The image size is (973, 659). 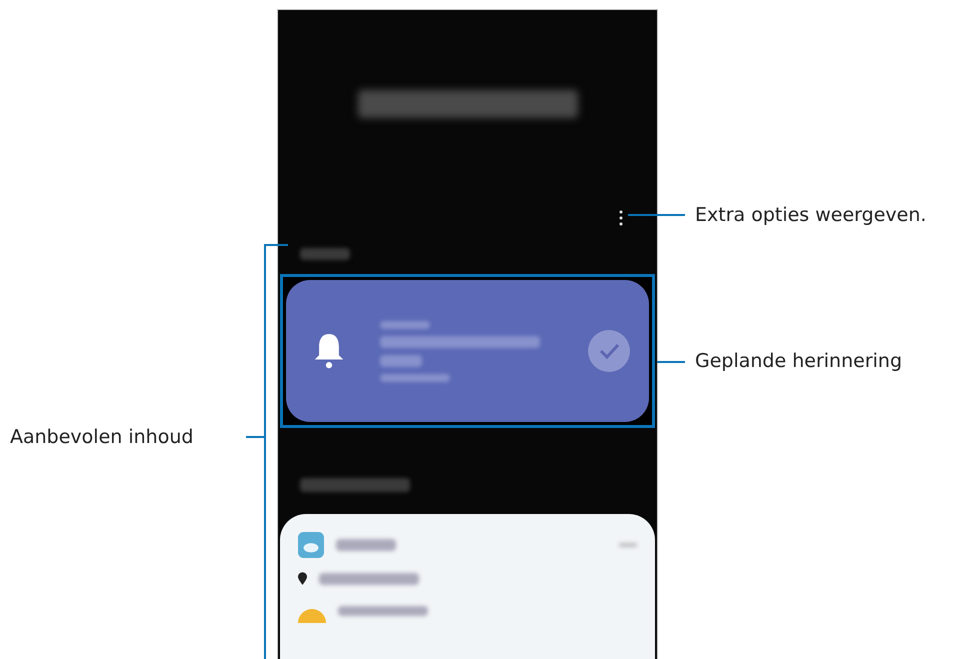 I want to click on cloud-icon, so click(x=311, y=545).